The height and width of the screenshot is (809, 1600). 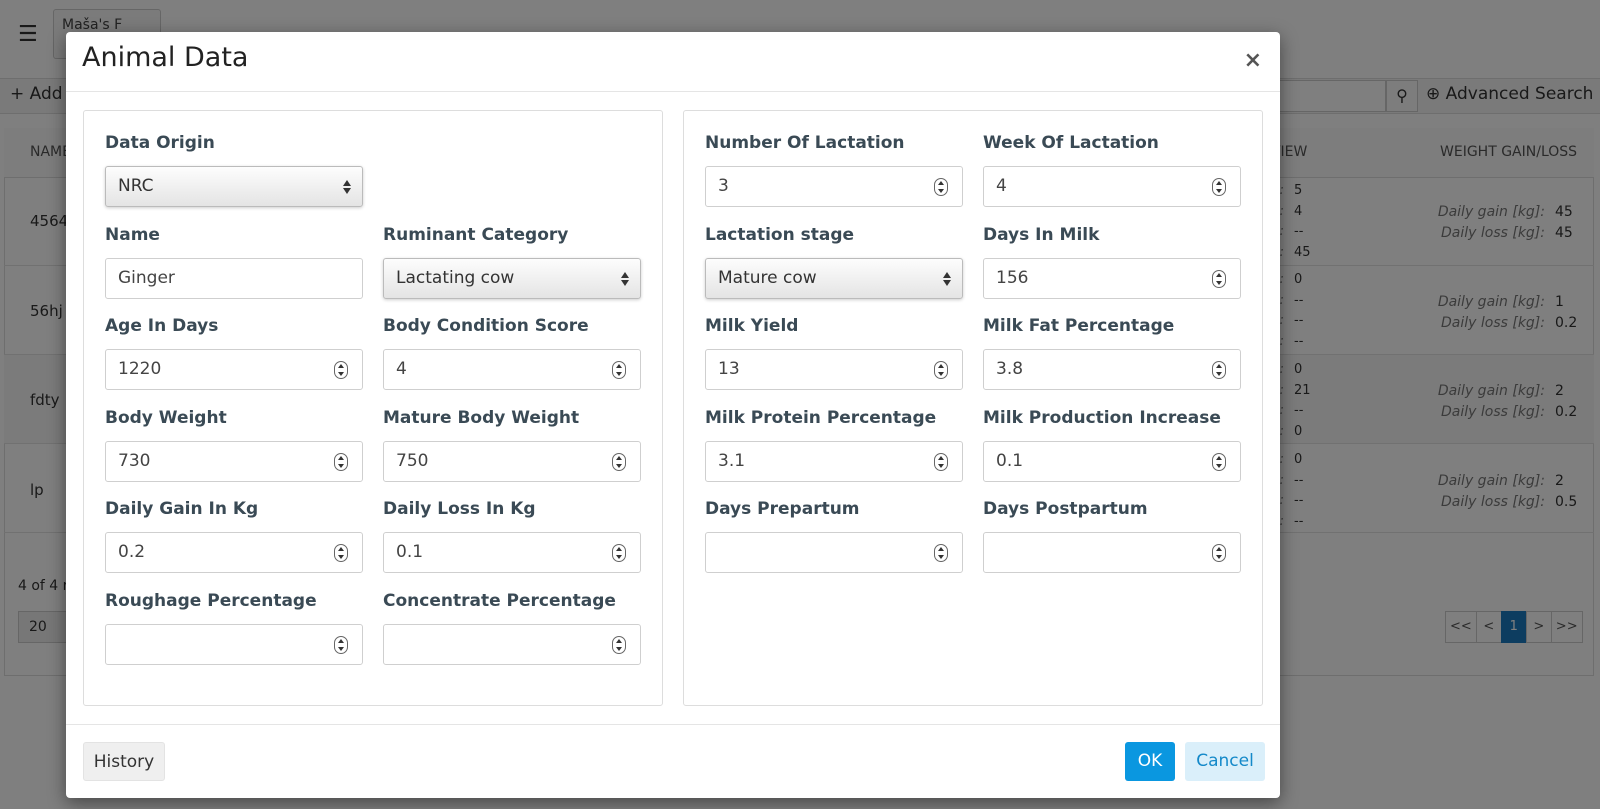 I want to click on days-postpartum-input, so click(x=1112, y=552).